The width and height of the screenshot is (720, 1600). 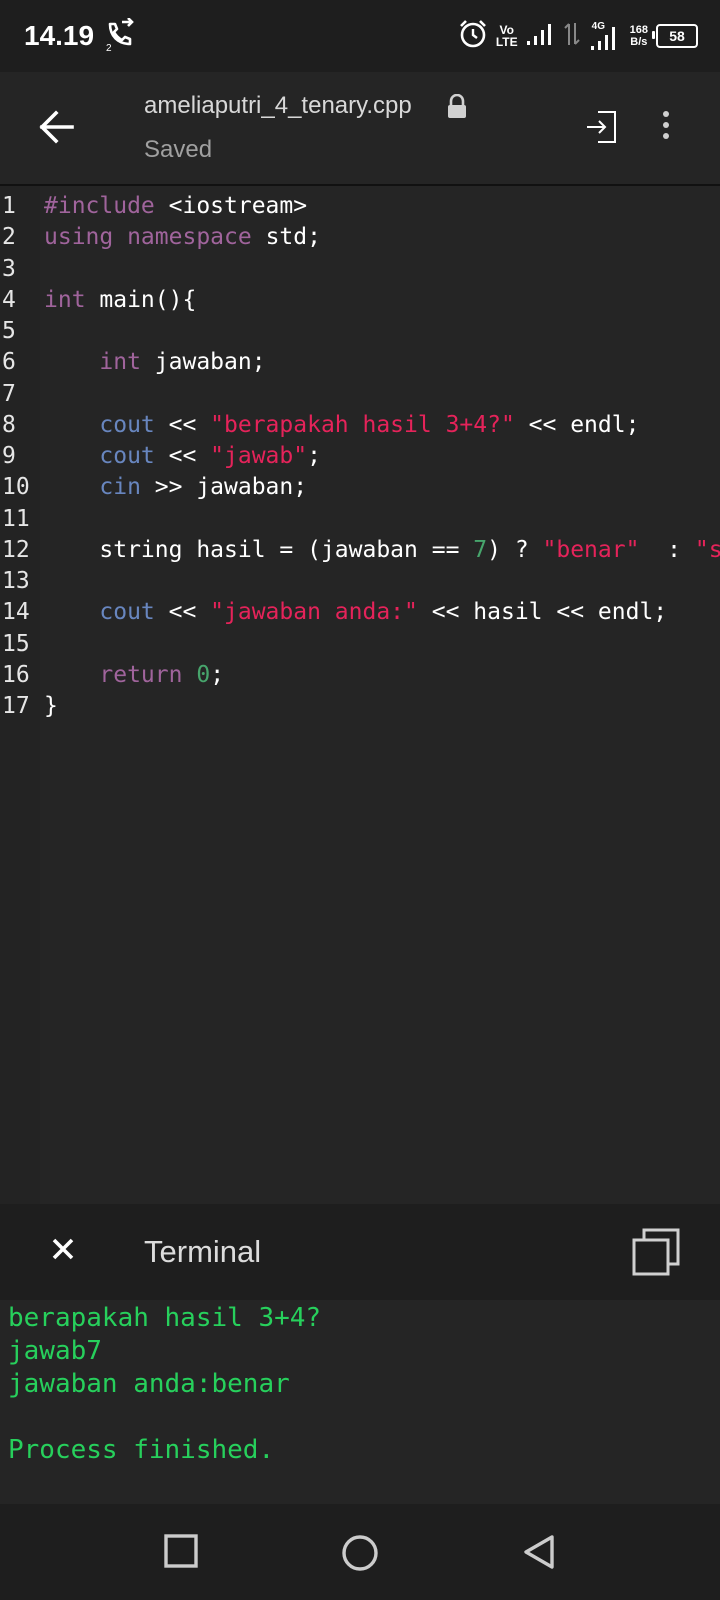 I want to click on code-token: }, so click(x=51, y=706).